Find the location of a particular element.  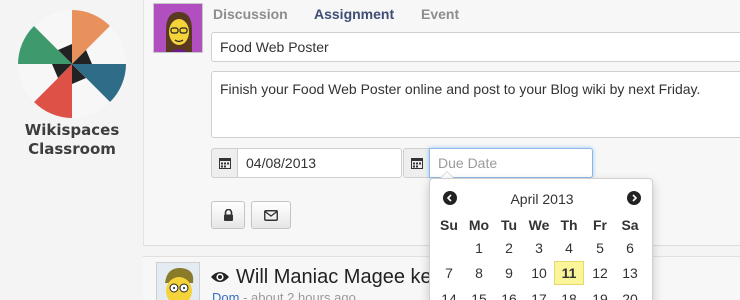

chevron-right-icon is located at coordinates (634, 198).